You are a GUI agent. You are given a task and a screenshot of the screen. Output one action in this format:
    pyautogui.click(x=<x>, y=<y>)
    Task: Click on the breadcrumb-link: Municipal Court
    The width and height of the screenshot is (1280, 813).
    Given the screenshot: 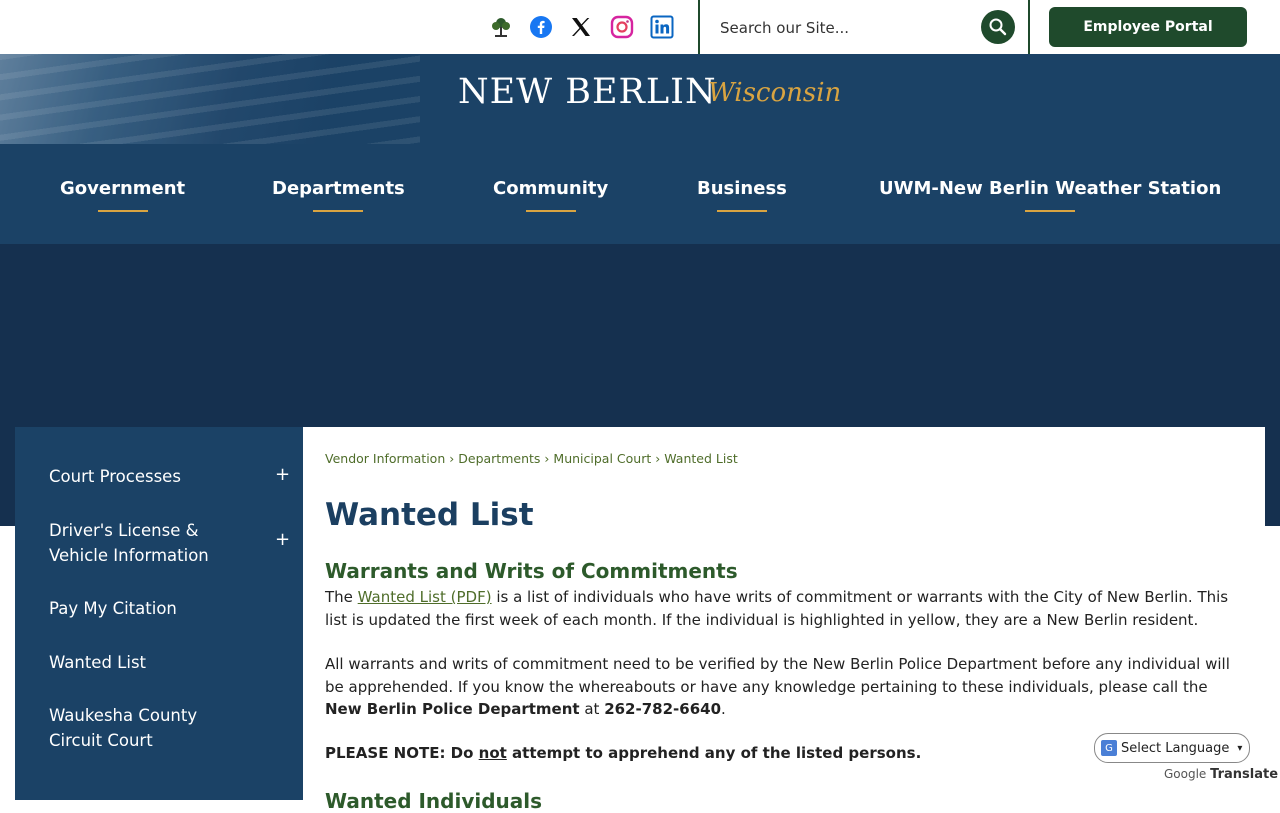 What is the action you would take?
    pyautogui.click(x=602, y=458)
    